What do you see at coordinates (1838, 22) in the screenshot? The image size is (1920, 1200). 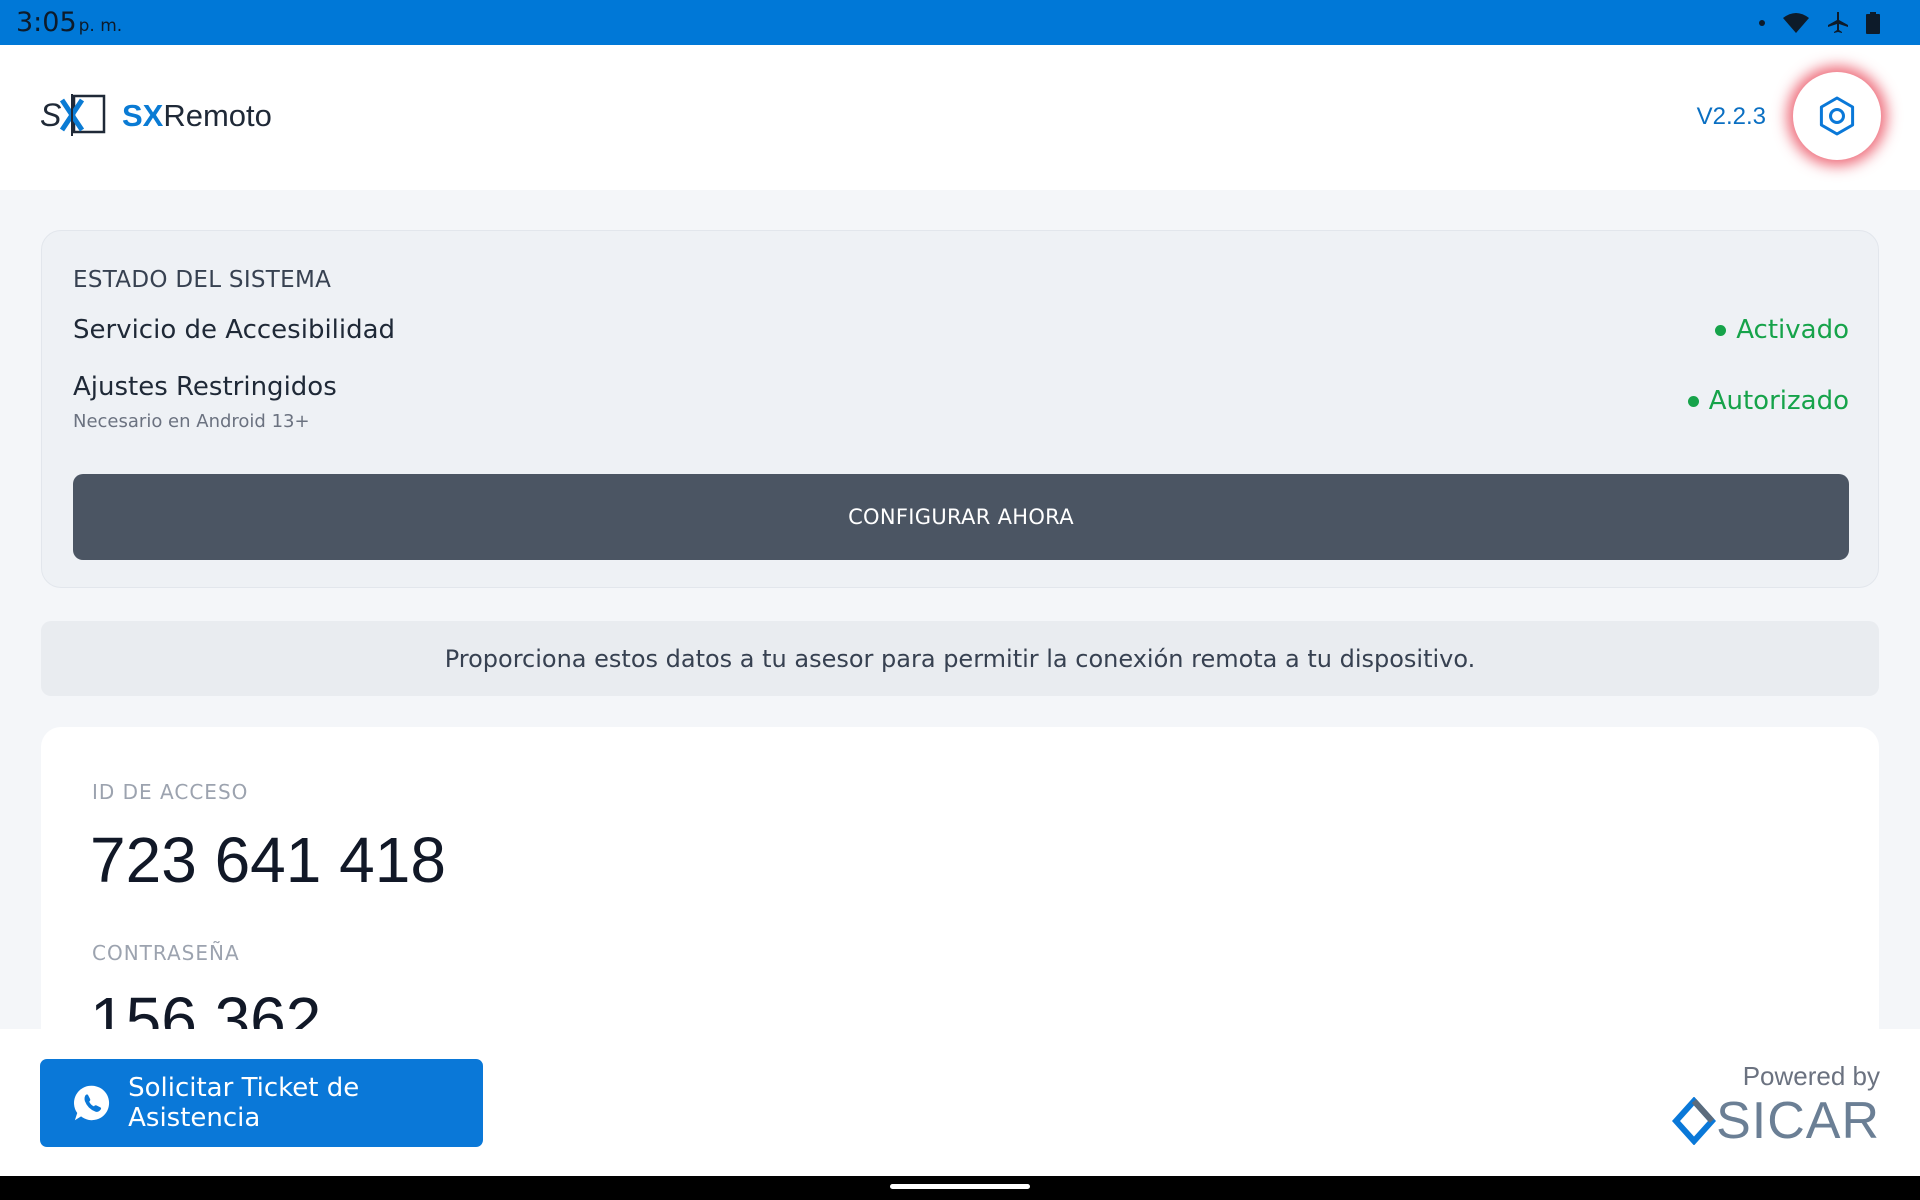 I see `airplane-icon` at bounding box center [1838, 22].